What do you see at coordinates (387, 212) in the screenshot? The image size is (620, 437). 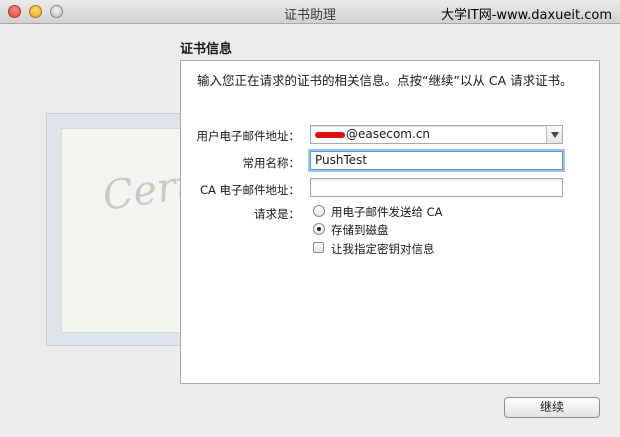 I see `radio-email-to-ca-label: 用电子邮件发送给 CA` at bounding box center [387, 212].